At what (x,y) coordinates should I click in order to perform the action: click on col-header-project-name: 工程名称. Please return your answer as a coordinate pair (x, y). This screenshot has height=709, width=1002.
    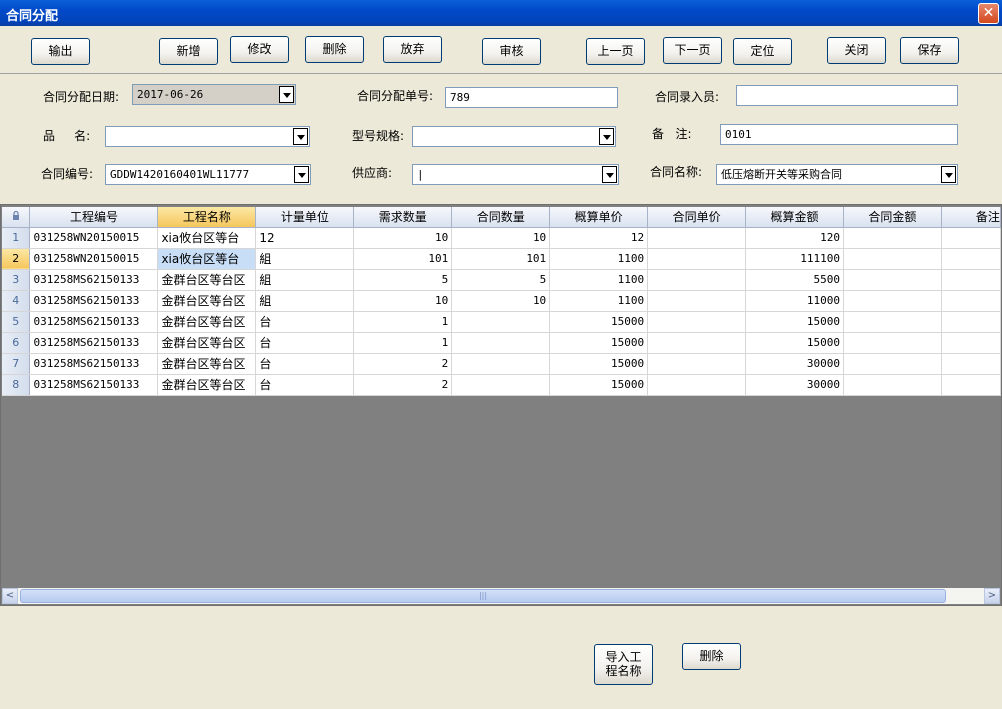
    Looking at the image, I should click on (207, 217).